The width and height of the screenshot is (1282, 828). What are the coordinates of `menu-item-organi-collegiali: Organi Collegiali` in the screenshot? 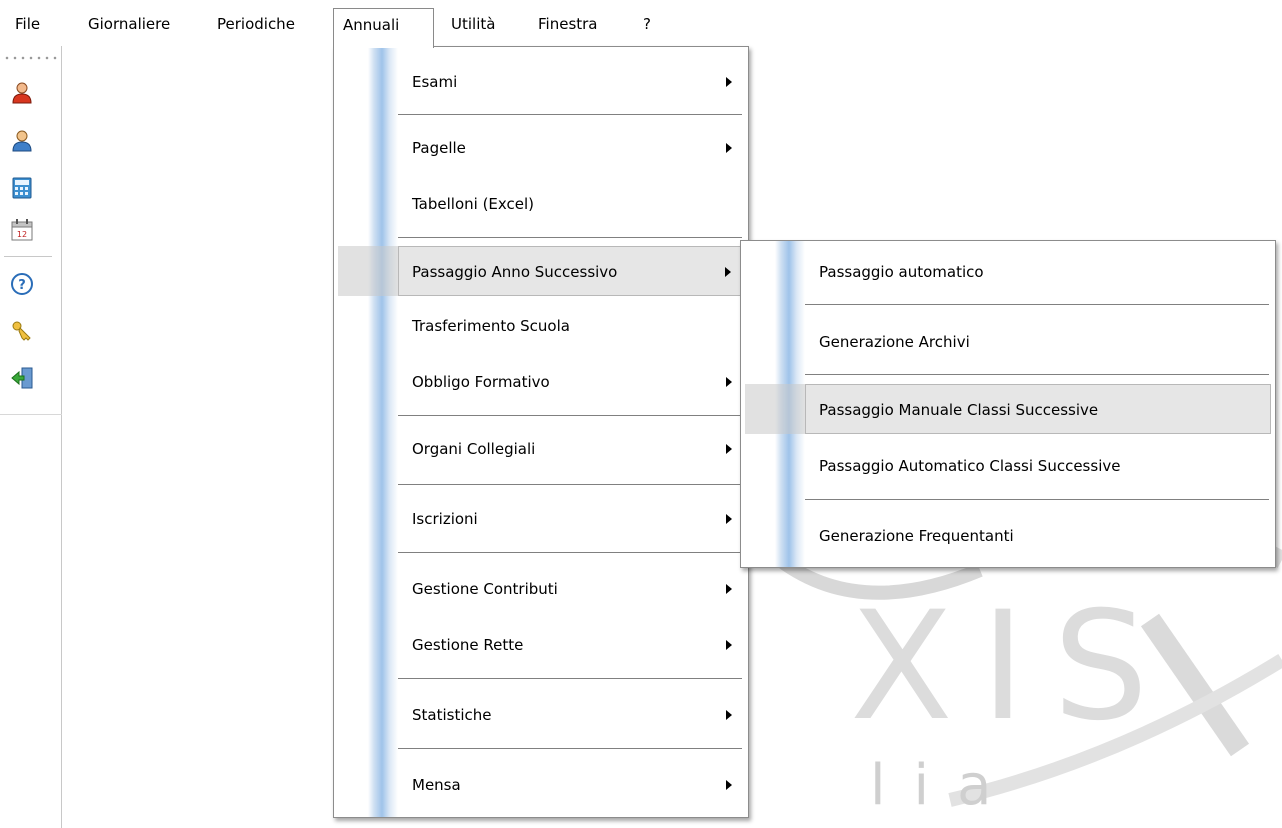 It's located at (541, 449).